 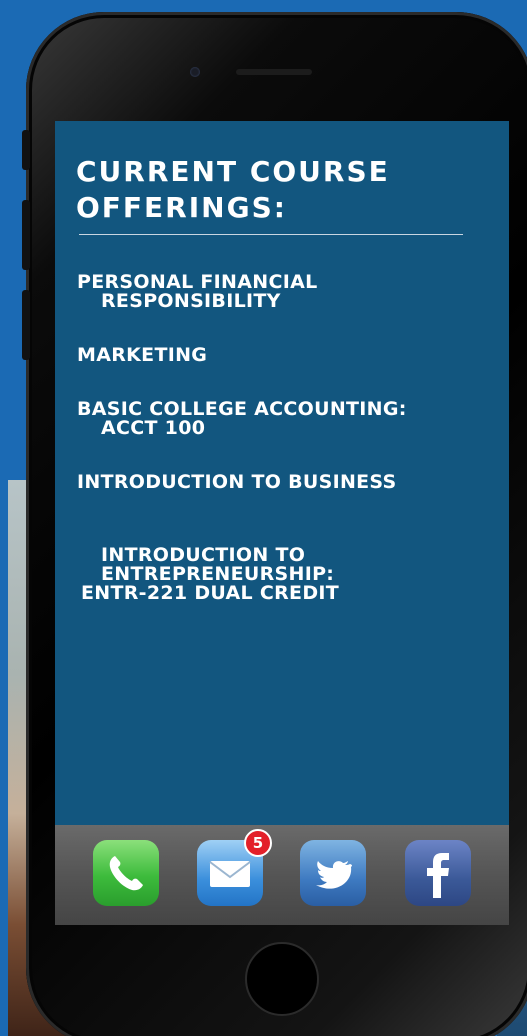 What do you see at coordinates (142, 355) in the screenshot?
I see `list-item: MARKETING` at bounding box center [142, 355].